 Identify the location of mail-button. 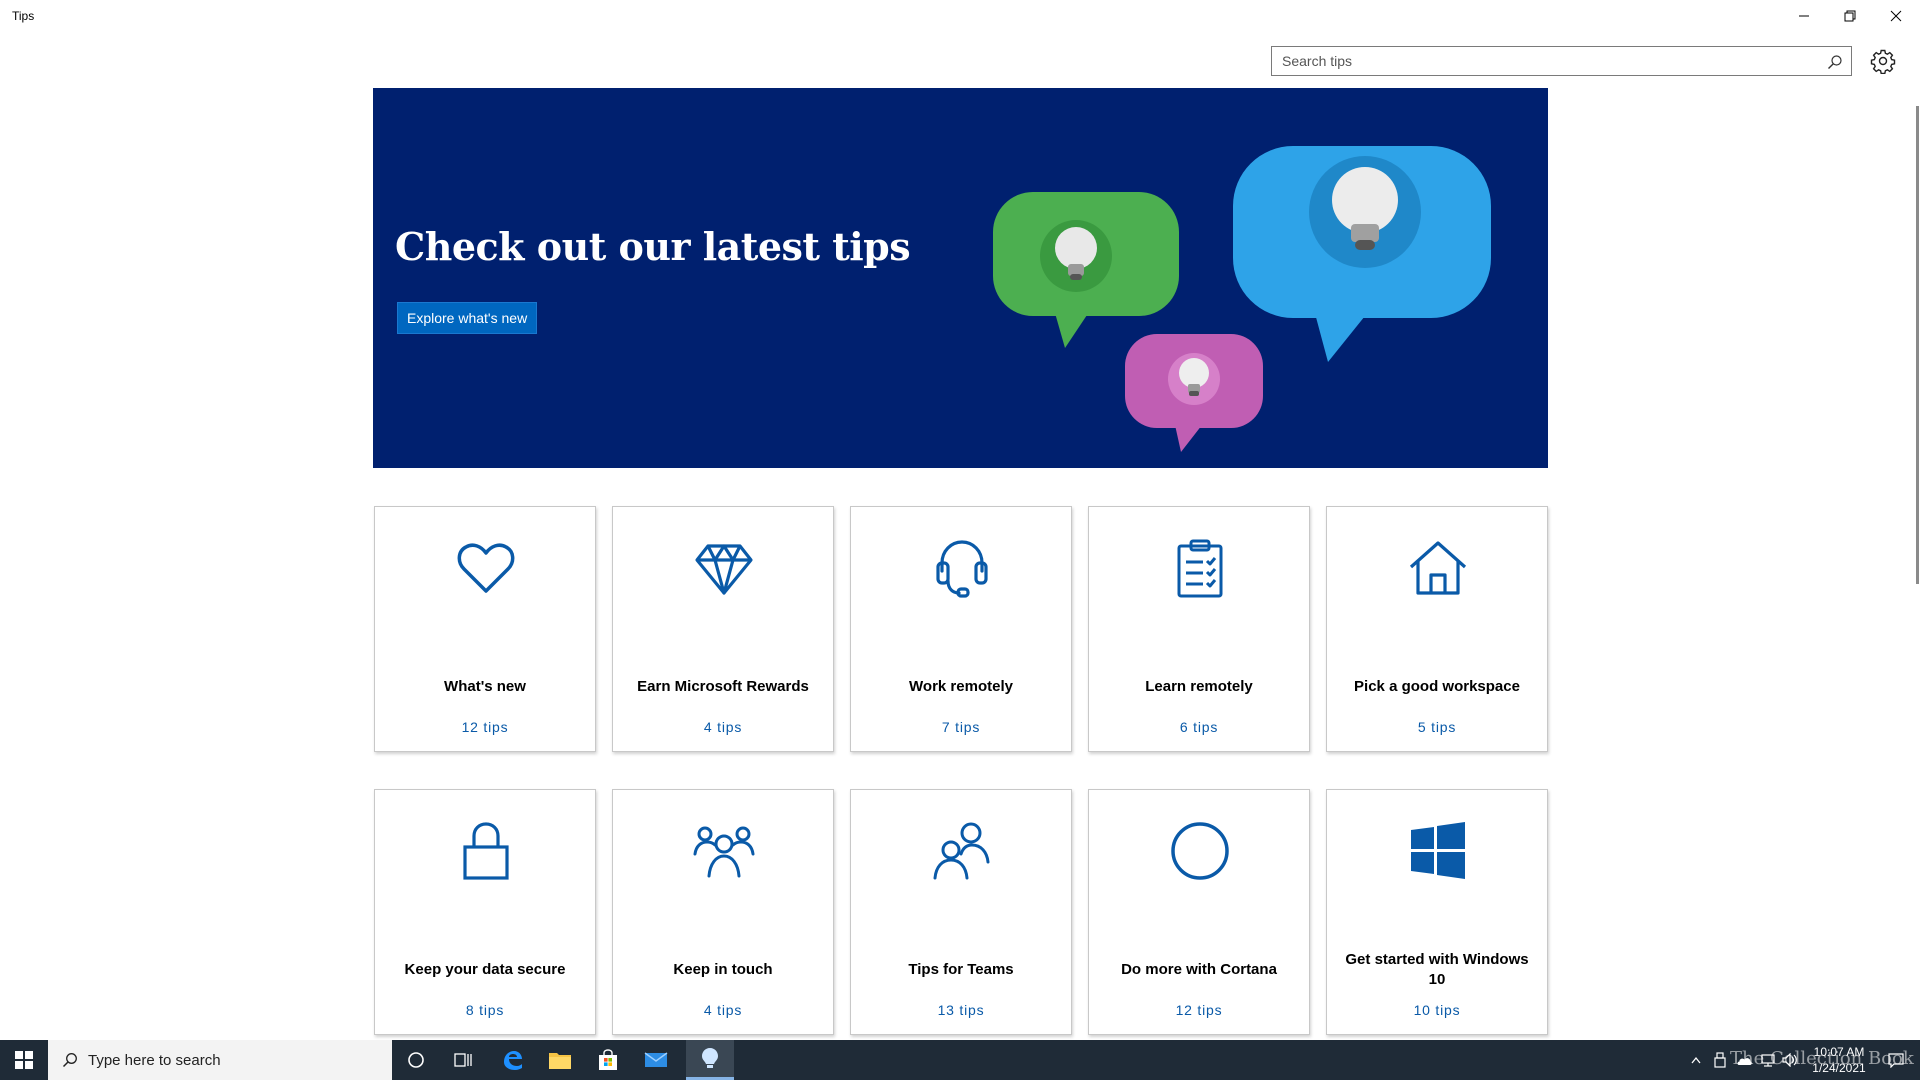
(656, 1060).